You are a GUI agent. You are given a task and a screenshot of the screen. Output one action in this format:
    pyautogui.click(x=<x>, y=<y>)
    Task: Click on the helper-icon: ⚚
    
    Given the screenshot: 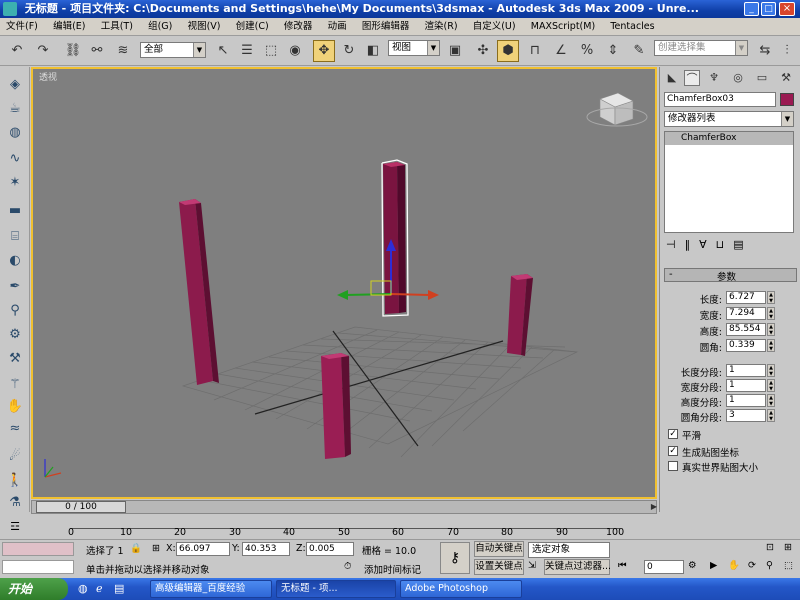 What is the action you would take?
    pyautogui.click(x=15, y=385)
    